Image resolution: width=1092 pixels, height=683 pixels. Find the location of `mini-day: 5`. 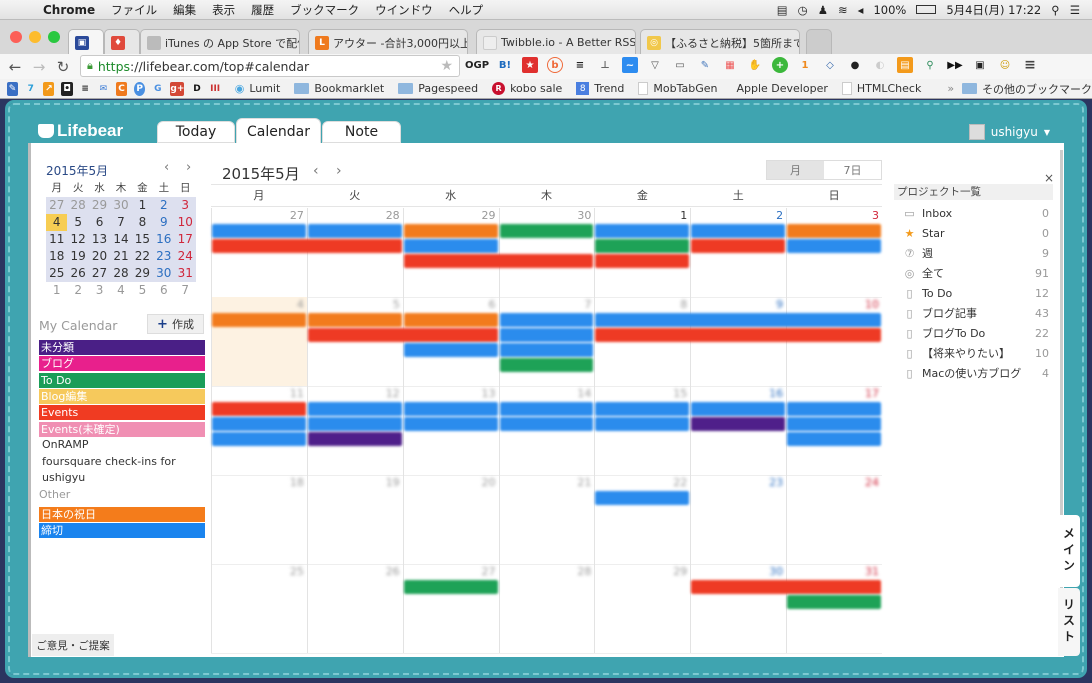

mini-day: 5 is located at coordinates (142, 290).